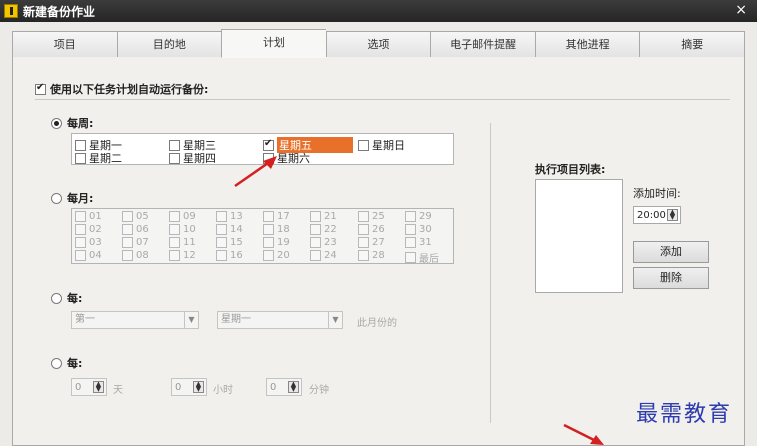 This screenshot has height=446, width=757. I want to click on month-day: 12, so click(182, 255).